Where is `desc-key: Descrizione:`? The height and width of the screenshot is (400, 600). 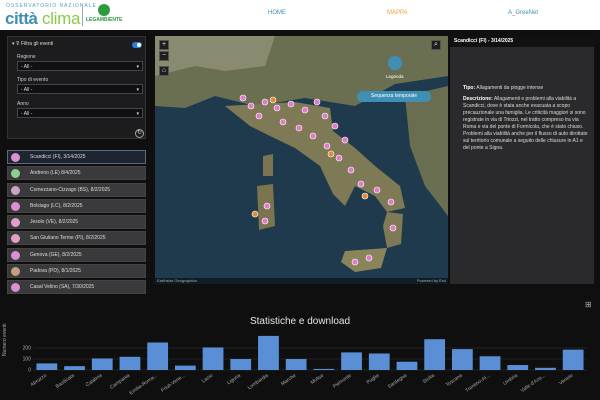
desc-key: Descrizione: is located at coordinates (478, 99).